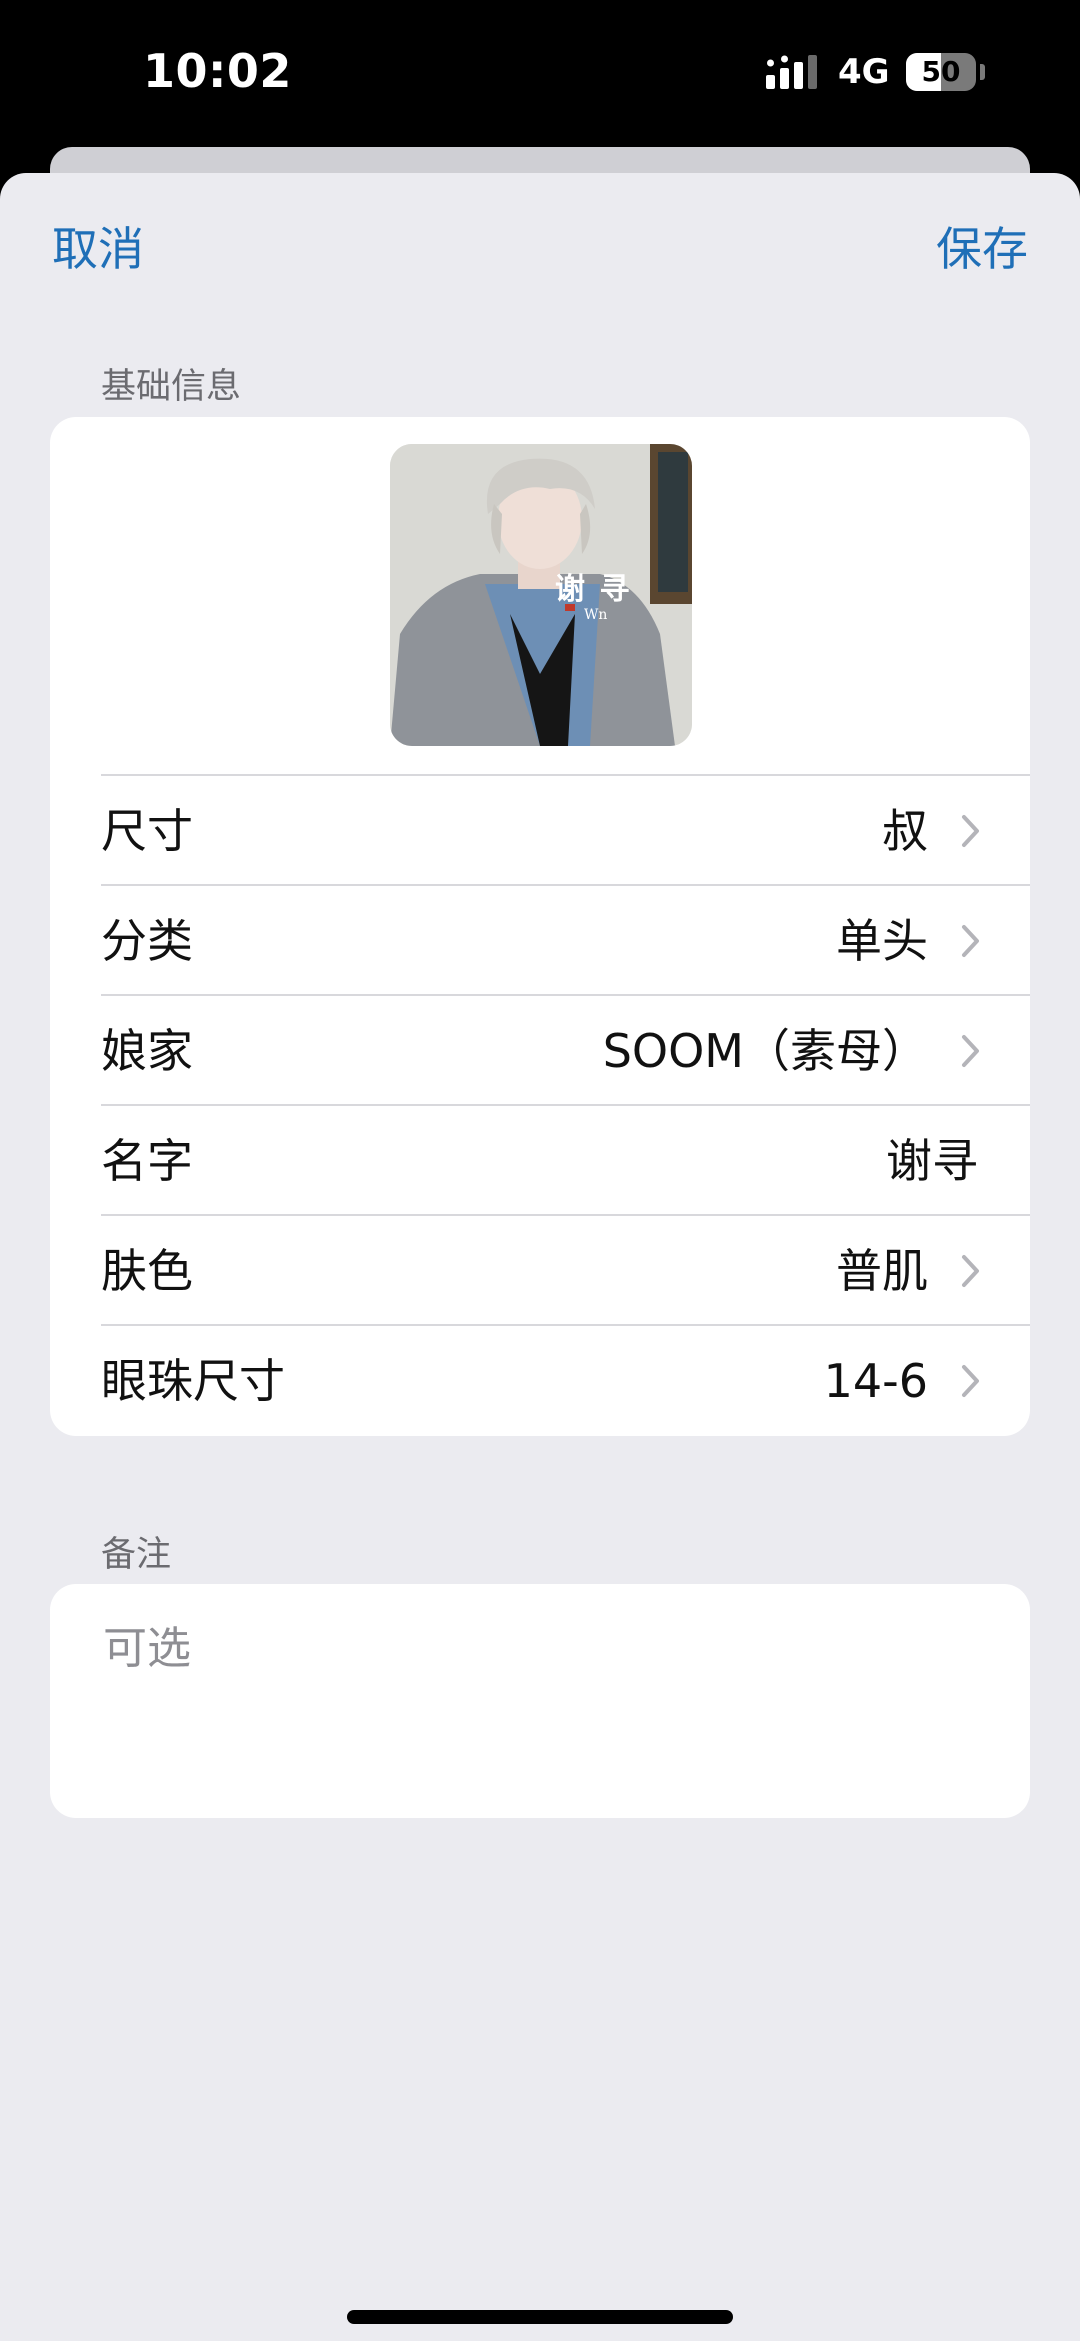 The image size is (1080, 2341). Describe the element at coordinates (875, 1381) in the screenshot. I see `row-eye-size-value: 14-6` at that location.